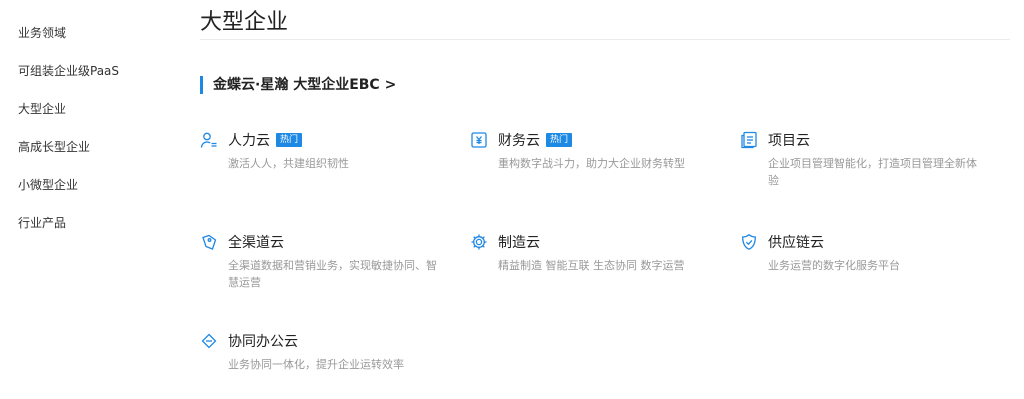 This screenshot has height=399, width=1024. What do you see at coordinates (749, 242) in the screenshot?
I see `shield-icon` at bounding box center [749, 242].